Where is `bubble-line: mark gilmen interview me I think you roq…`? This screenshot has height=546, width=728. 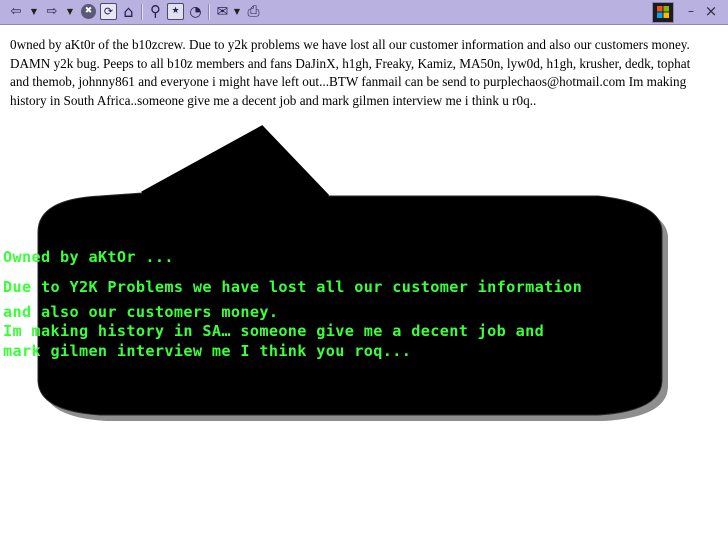 bubble-line: mark gilmen interview me I think you roq… is located at coordinates (207, 351).